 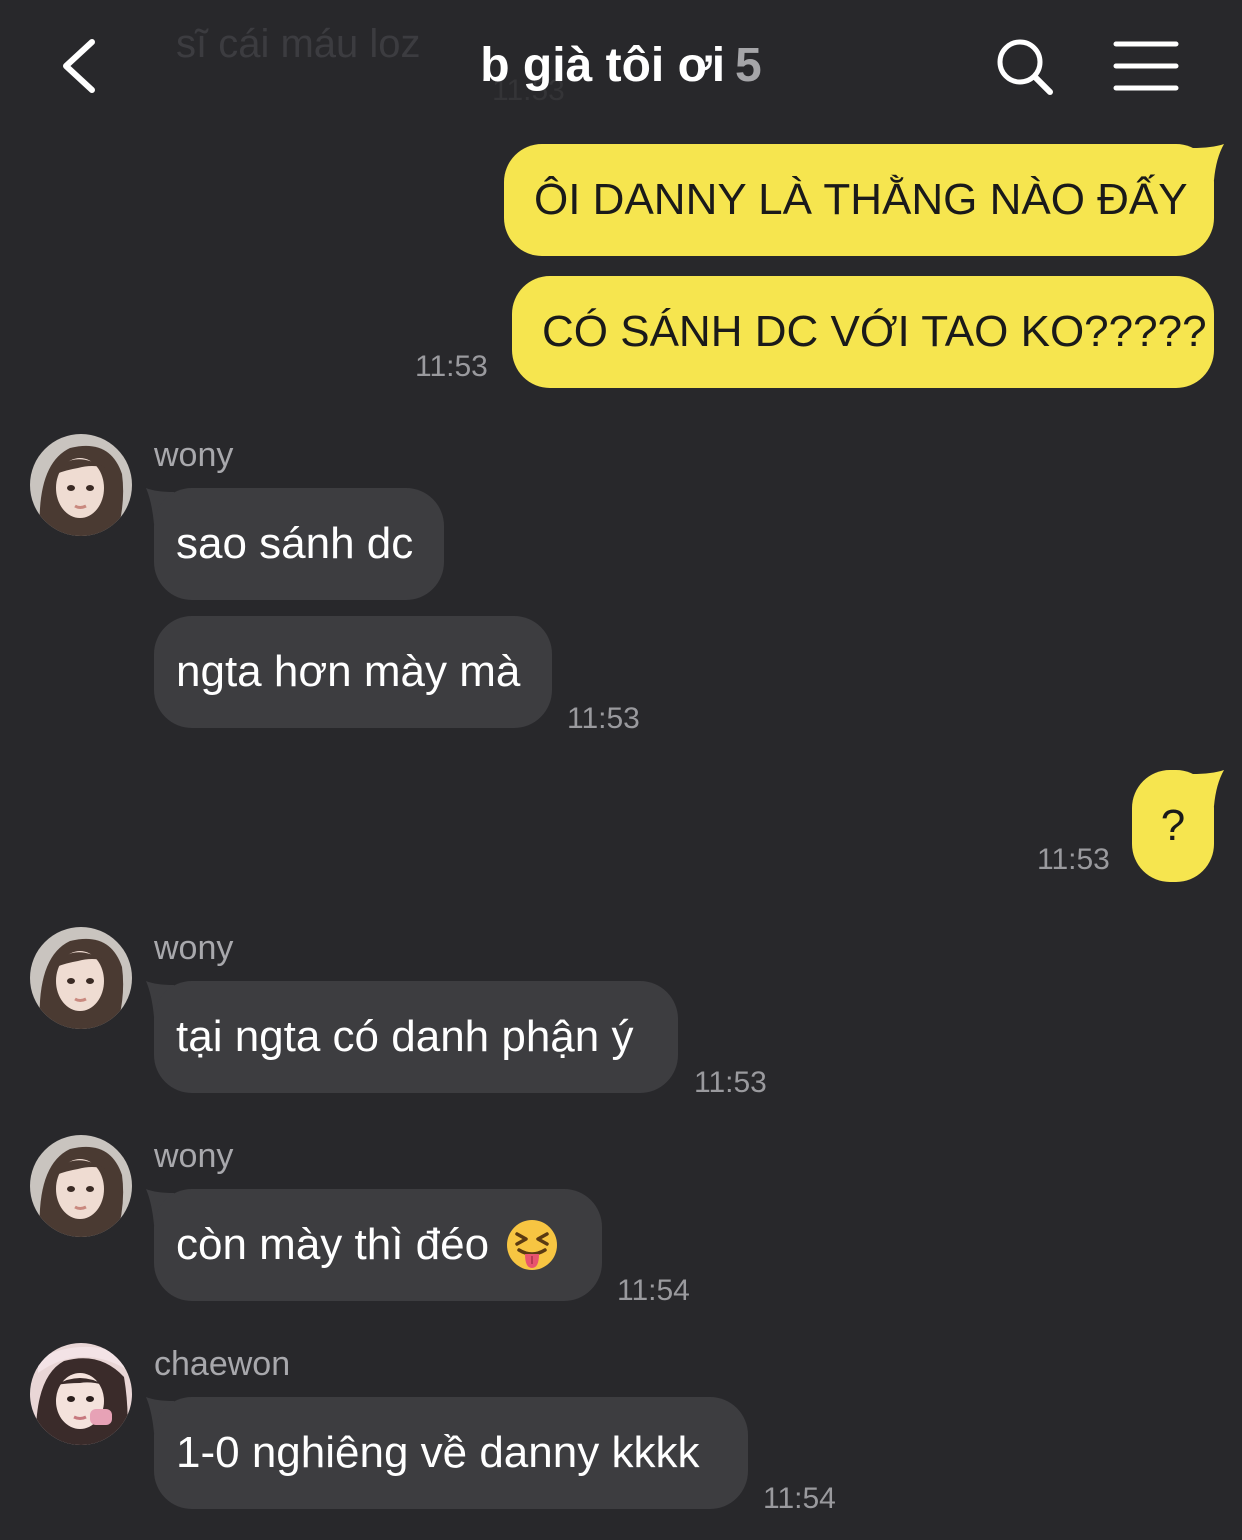 I want to click on chat-header: b già tôi ơi 5, so click(x=621, y=65).